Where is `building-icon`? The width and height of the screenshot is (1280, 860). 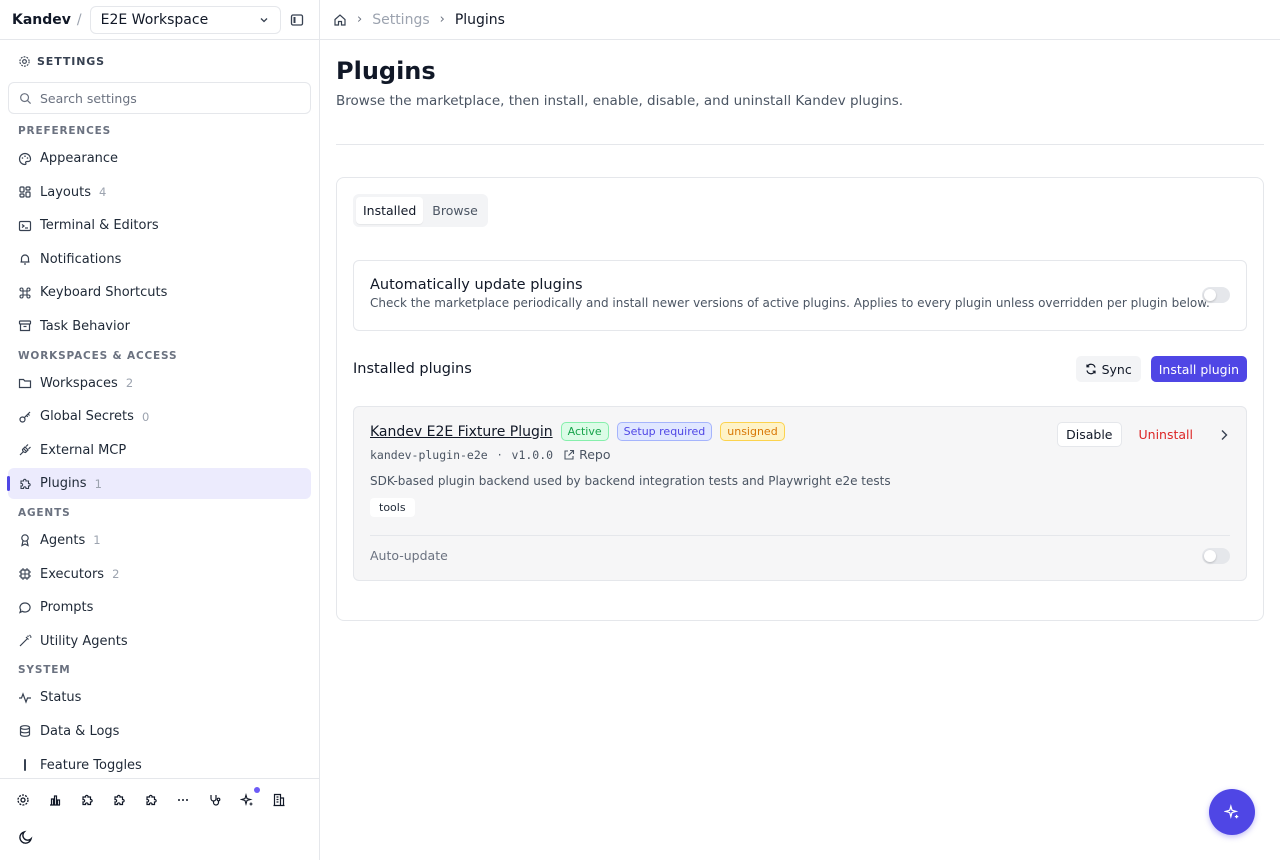 building-icon is located at coordinates (279, 800).